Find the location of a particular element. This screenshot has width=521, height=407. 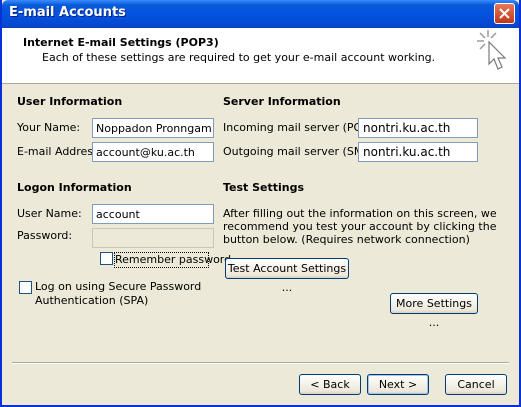

user-name-label: User Name: is located at coordinates (49, 213).